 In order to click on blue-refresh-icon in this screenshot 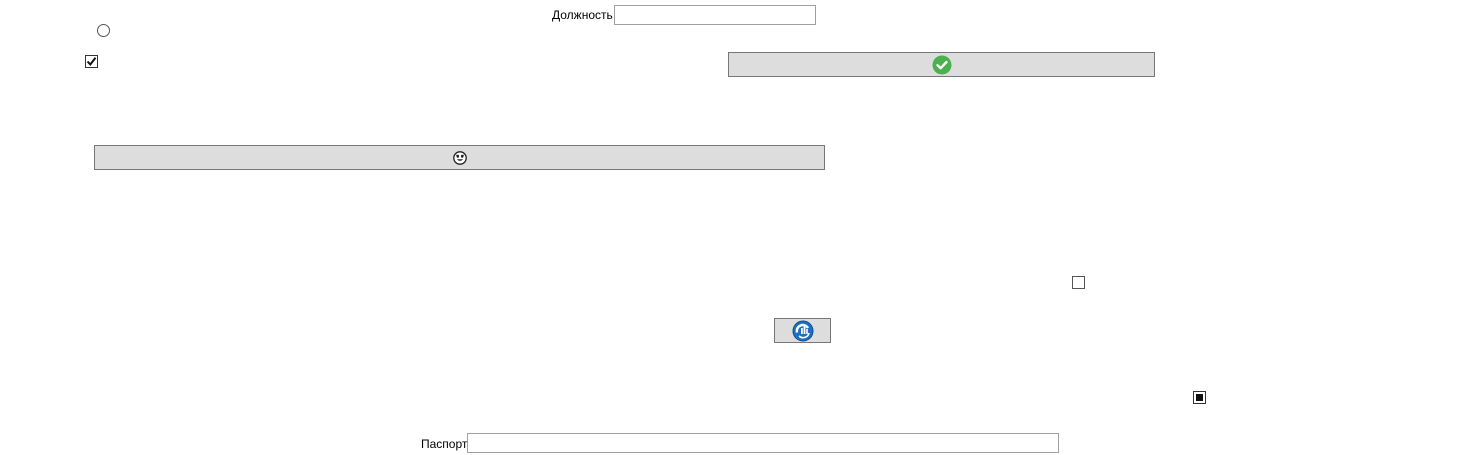, I will do `click(802, 330)`.